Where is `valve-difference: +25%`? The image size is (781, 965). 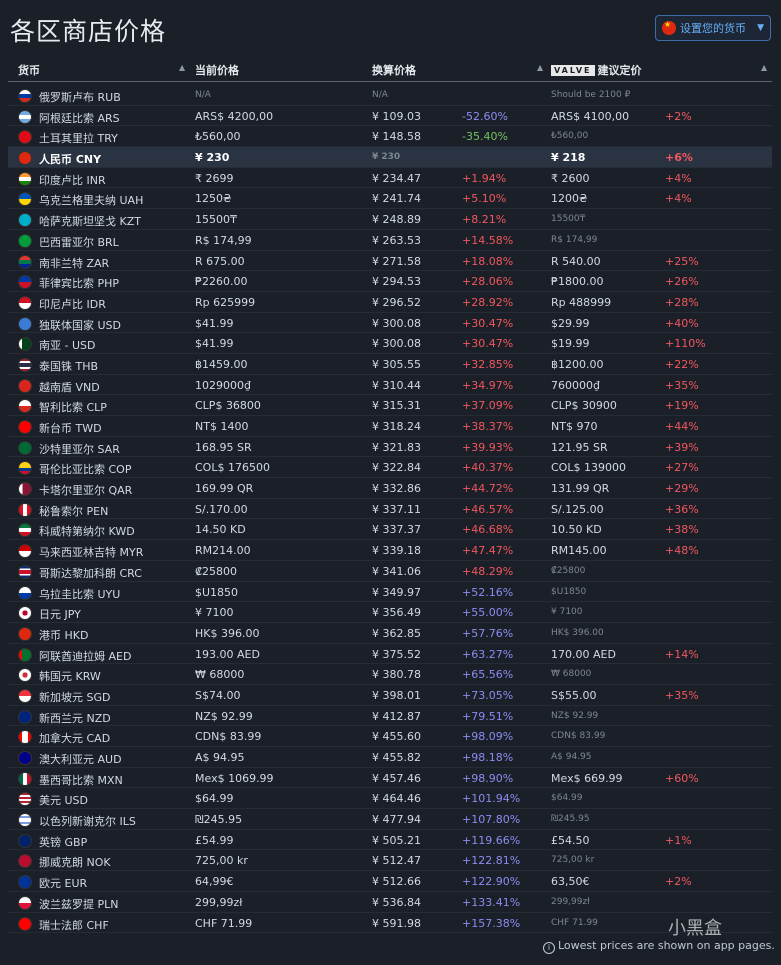
valve-difference: +25% is located at coordinates (682, 261).